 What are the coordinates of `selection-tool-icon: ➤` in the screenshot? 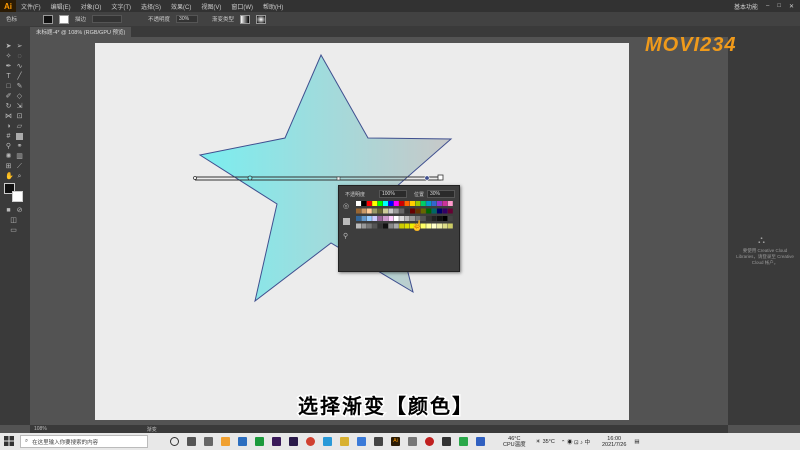 It's located at (8, 46).